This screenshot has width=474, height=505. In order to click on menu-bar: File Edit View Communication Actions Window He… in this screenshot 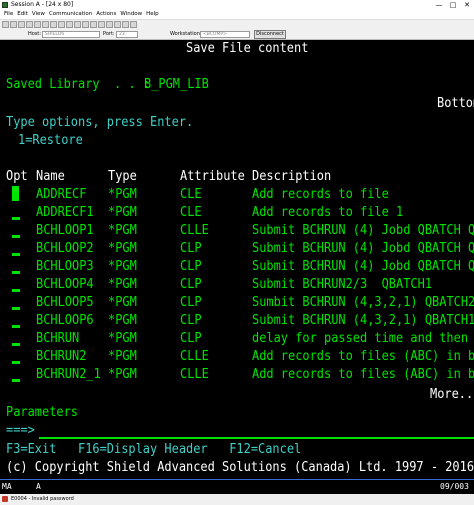, I will do `click(237, 14)`.